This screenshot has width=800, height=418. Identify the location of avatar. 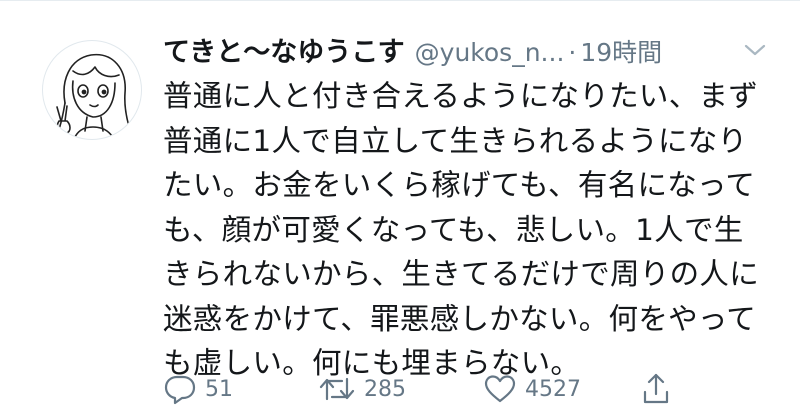
(92, 90).